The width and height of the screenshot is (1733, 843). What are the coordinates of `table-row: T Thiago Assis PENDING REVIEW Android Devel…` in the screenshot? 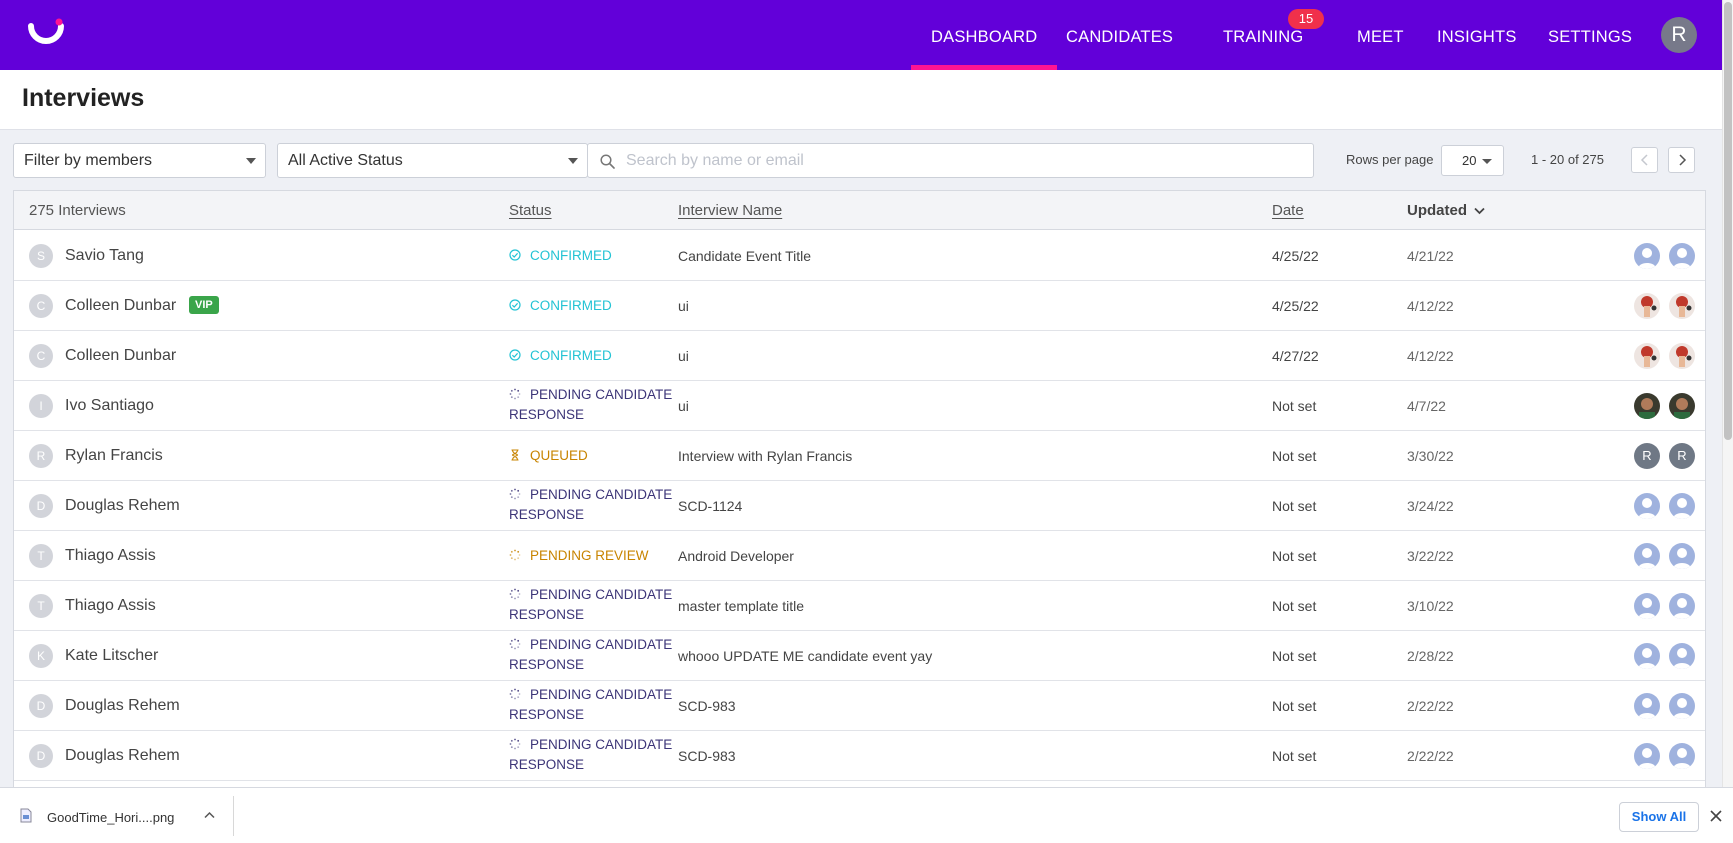 It's located at (859, 556).